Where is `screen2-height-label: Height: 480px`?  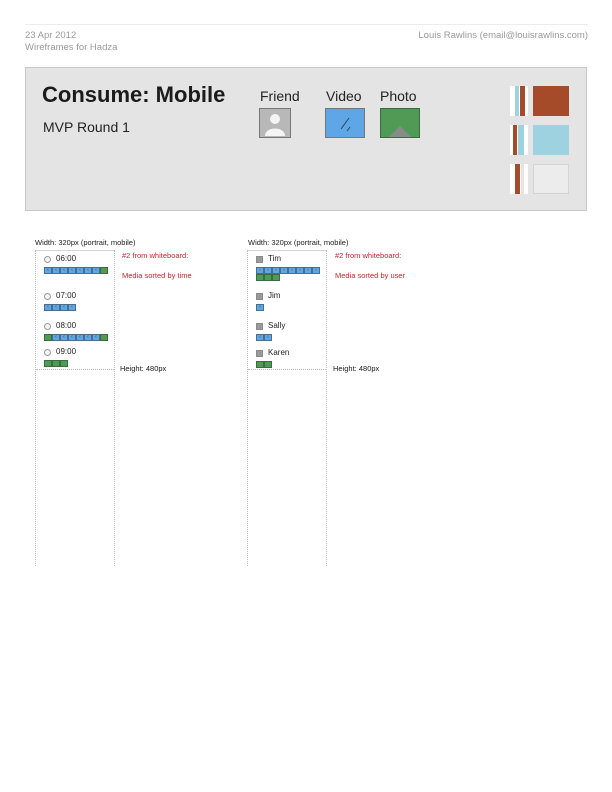
screen2-height-label: Height: 480px is located at coordinates (356, 368).